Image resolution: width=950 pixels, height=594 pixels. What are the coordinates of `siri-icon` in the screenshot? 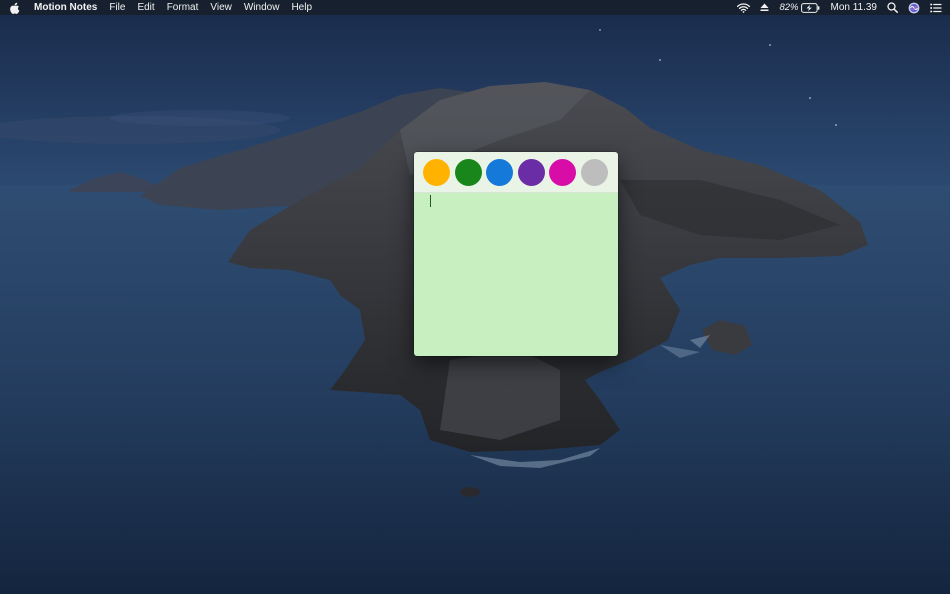 It's located at (914, 8).